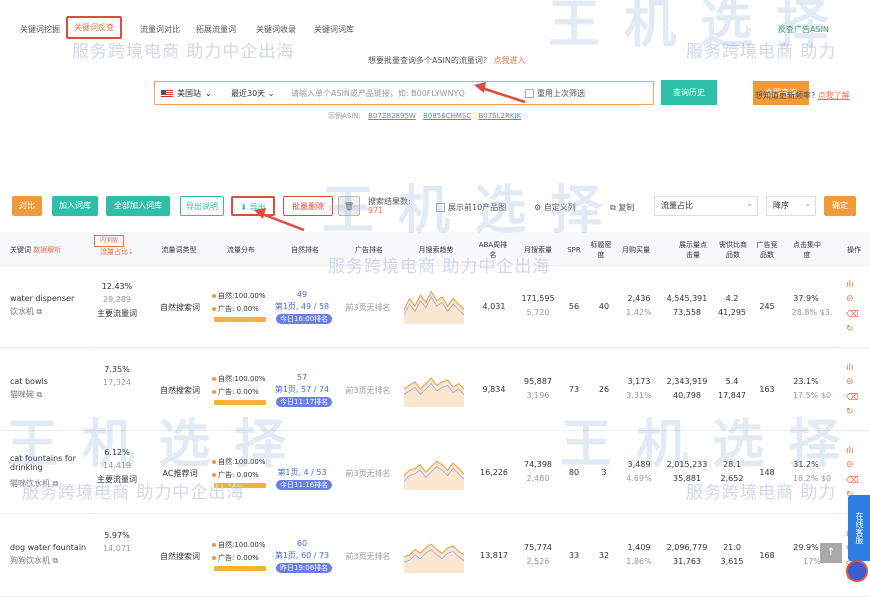  What do you see at coordinates (27, 206) in the screenshot?
I see `compare-button: 对比` at bounding box center [27, 206].